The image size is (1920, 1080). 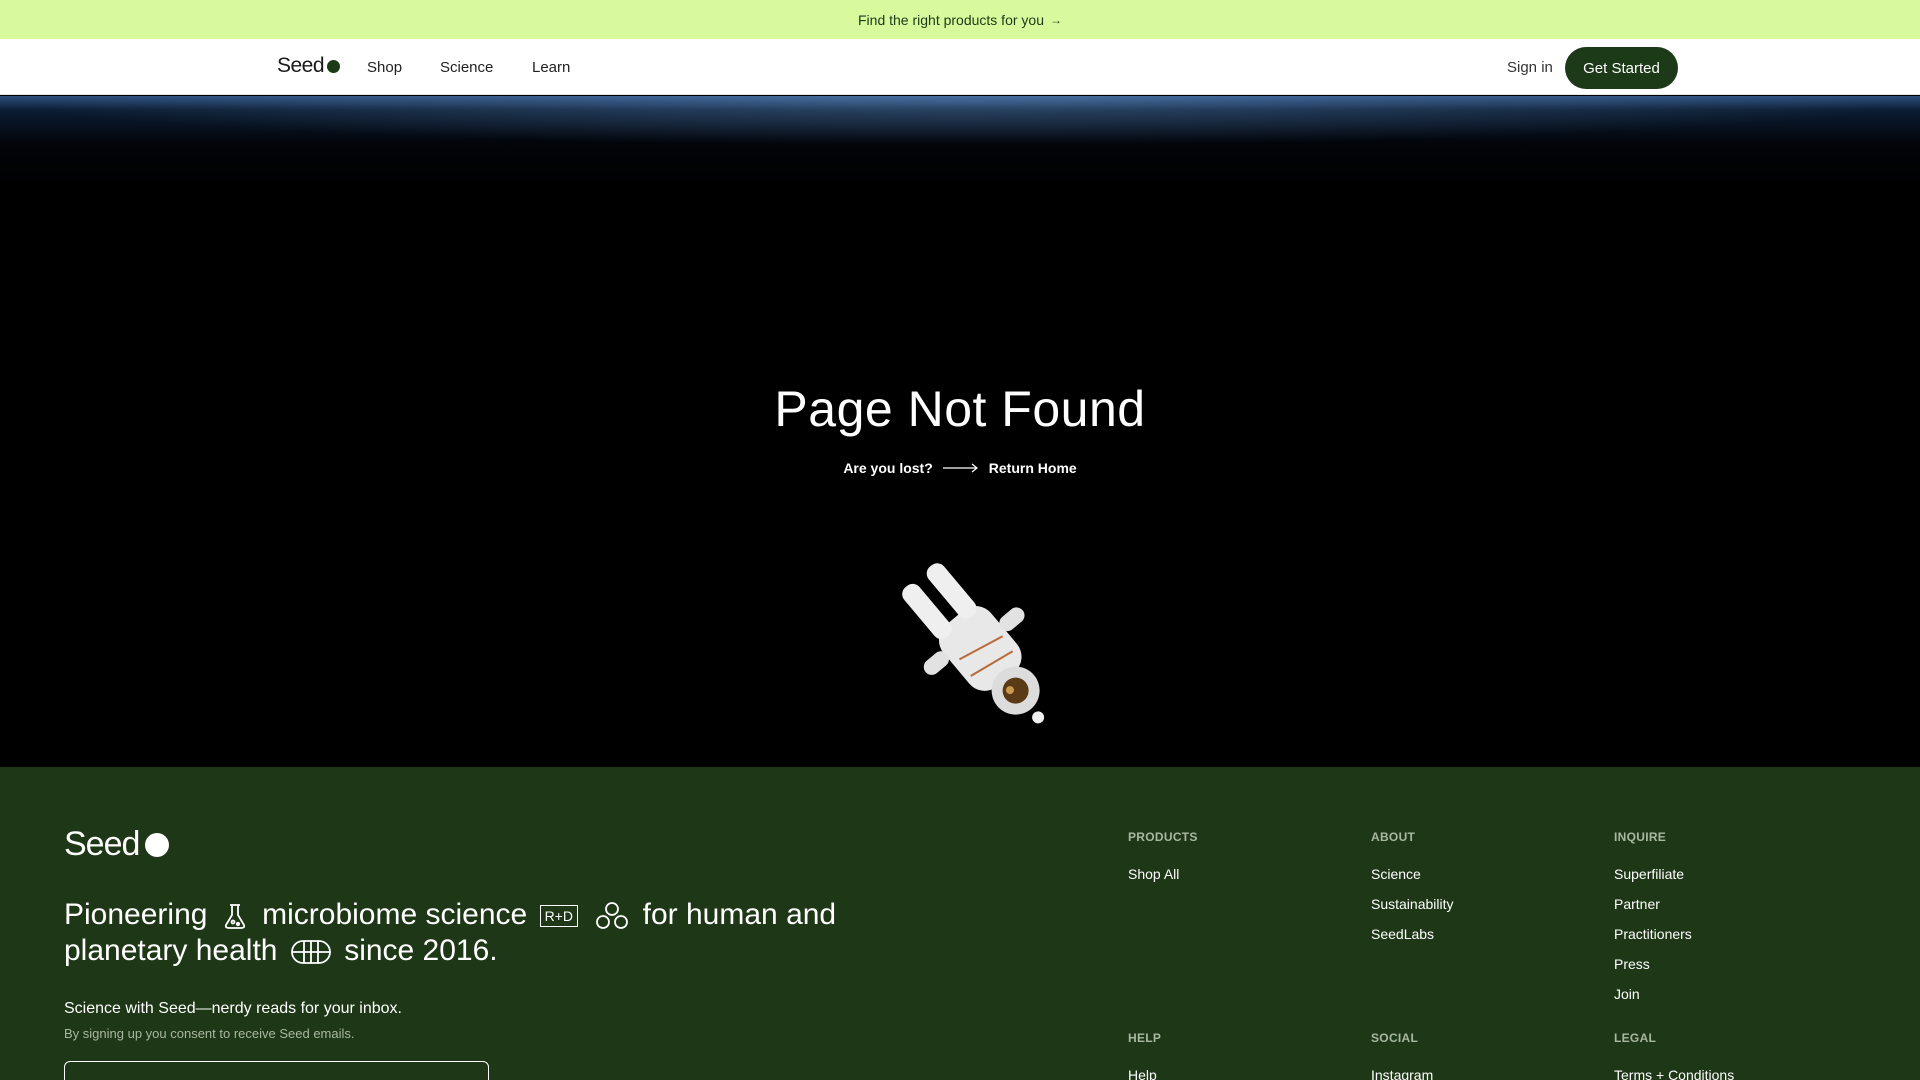 I want to click on get-started-button: Get Started, so click(x=1621, y=68).